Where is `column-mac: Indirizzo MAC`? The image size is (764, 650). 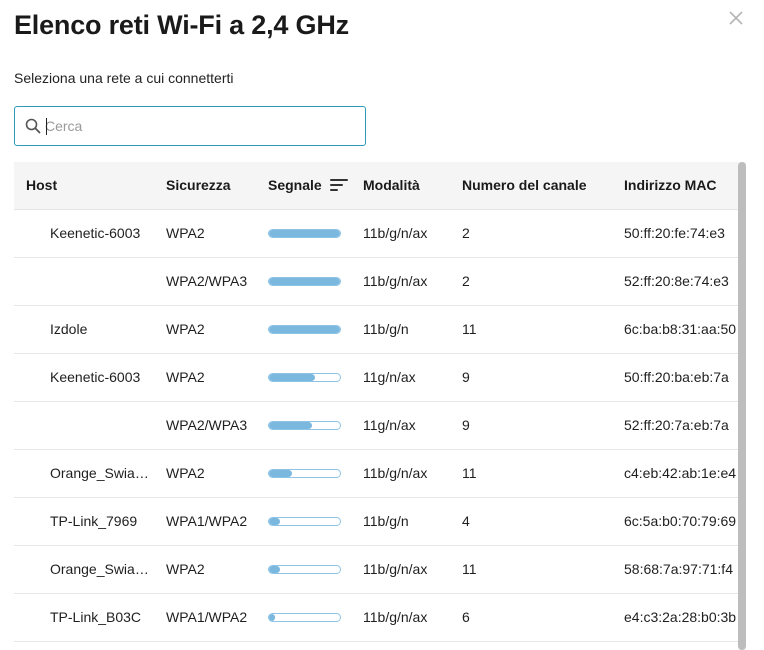
column-mac: Indirizzo MAC is located at coordinates (670, 186).